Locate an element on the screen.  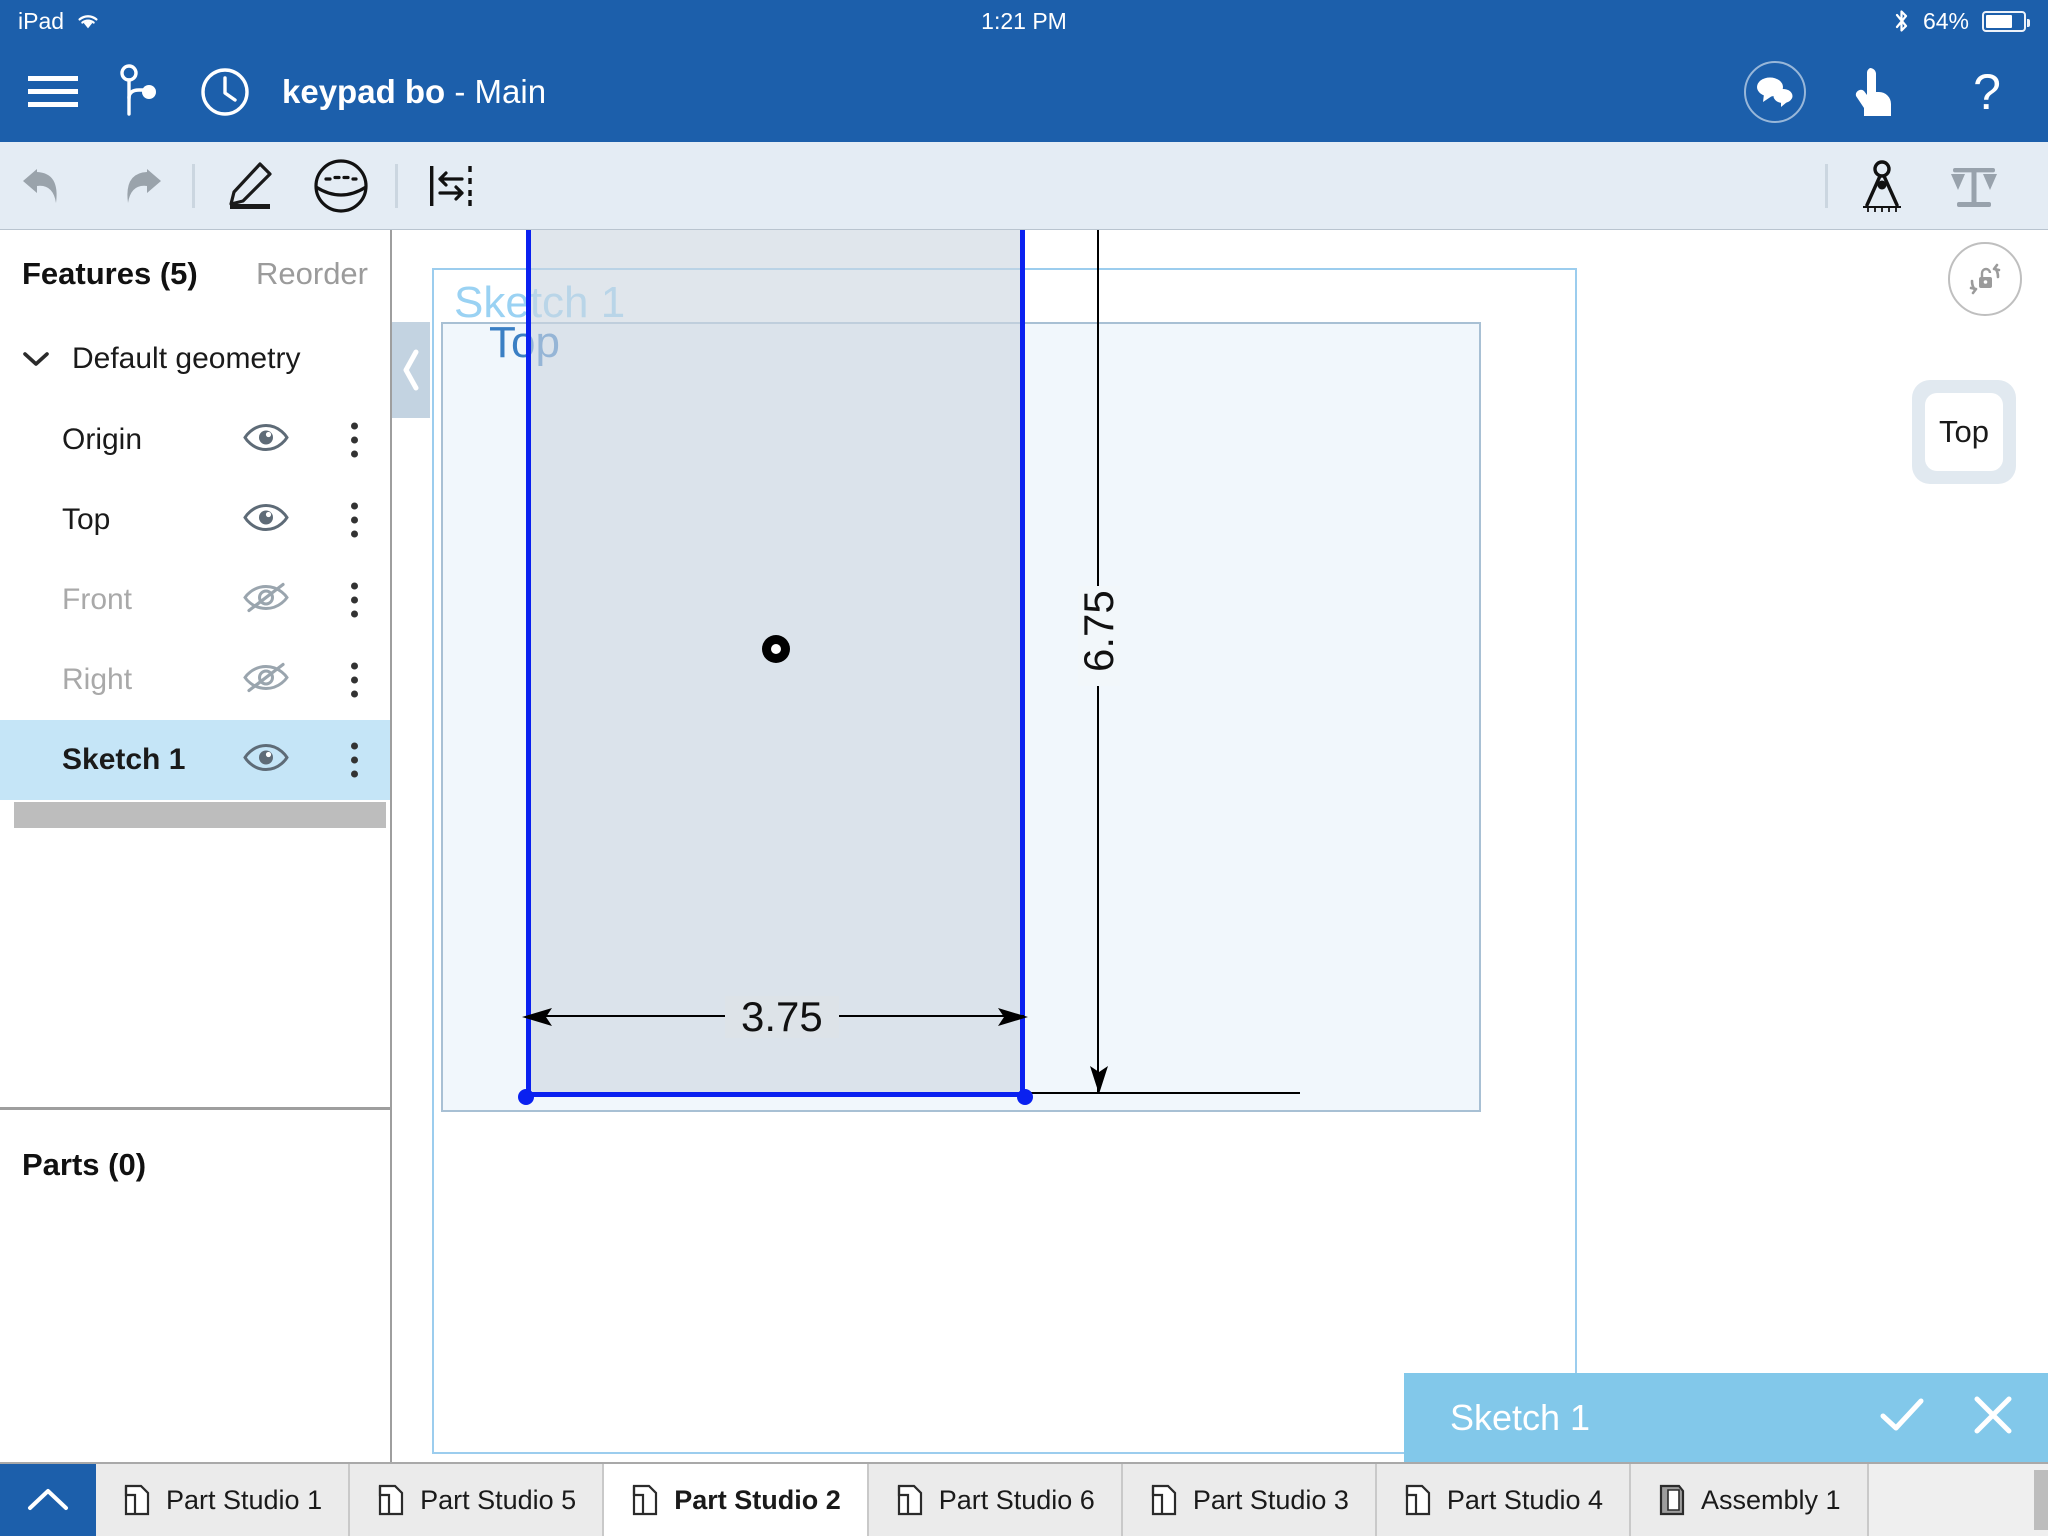
tab-scrollbar-thumb is located at coordinates (2041, 1500).